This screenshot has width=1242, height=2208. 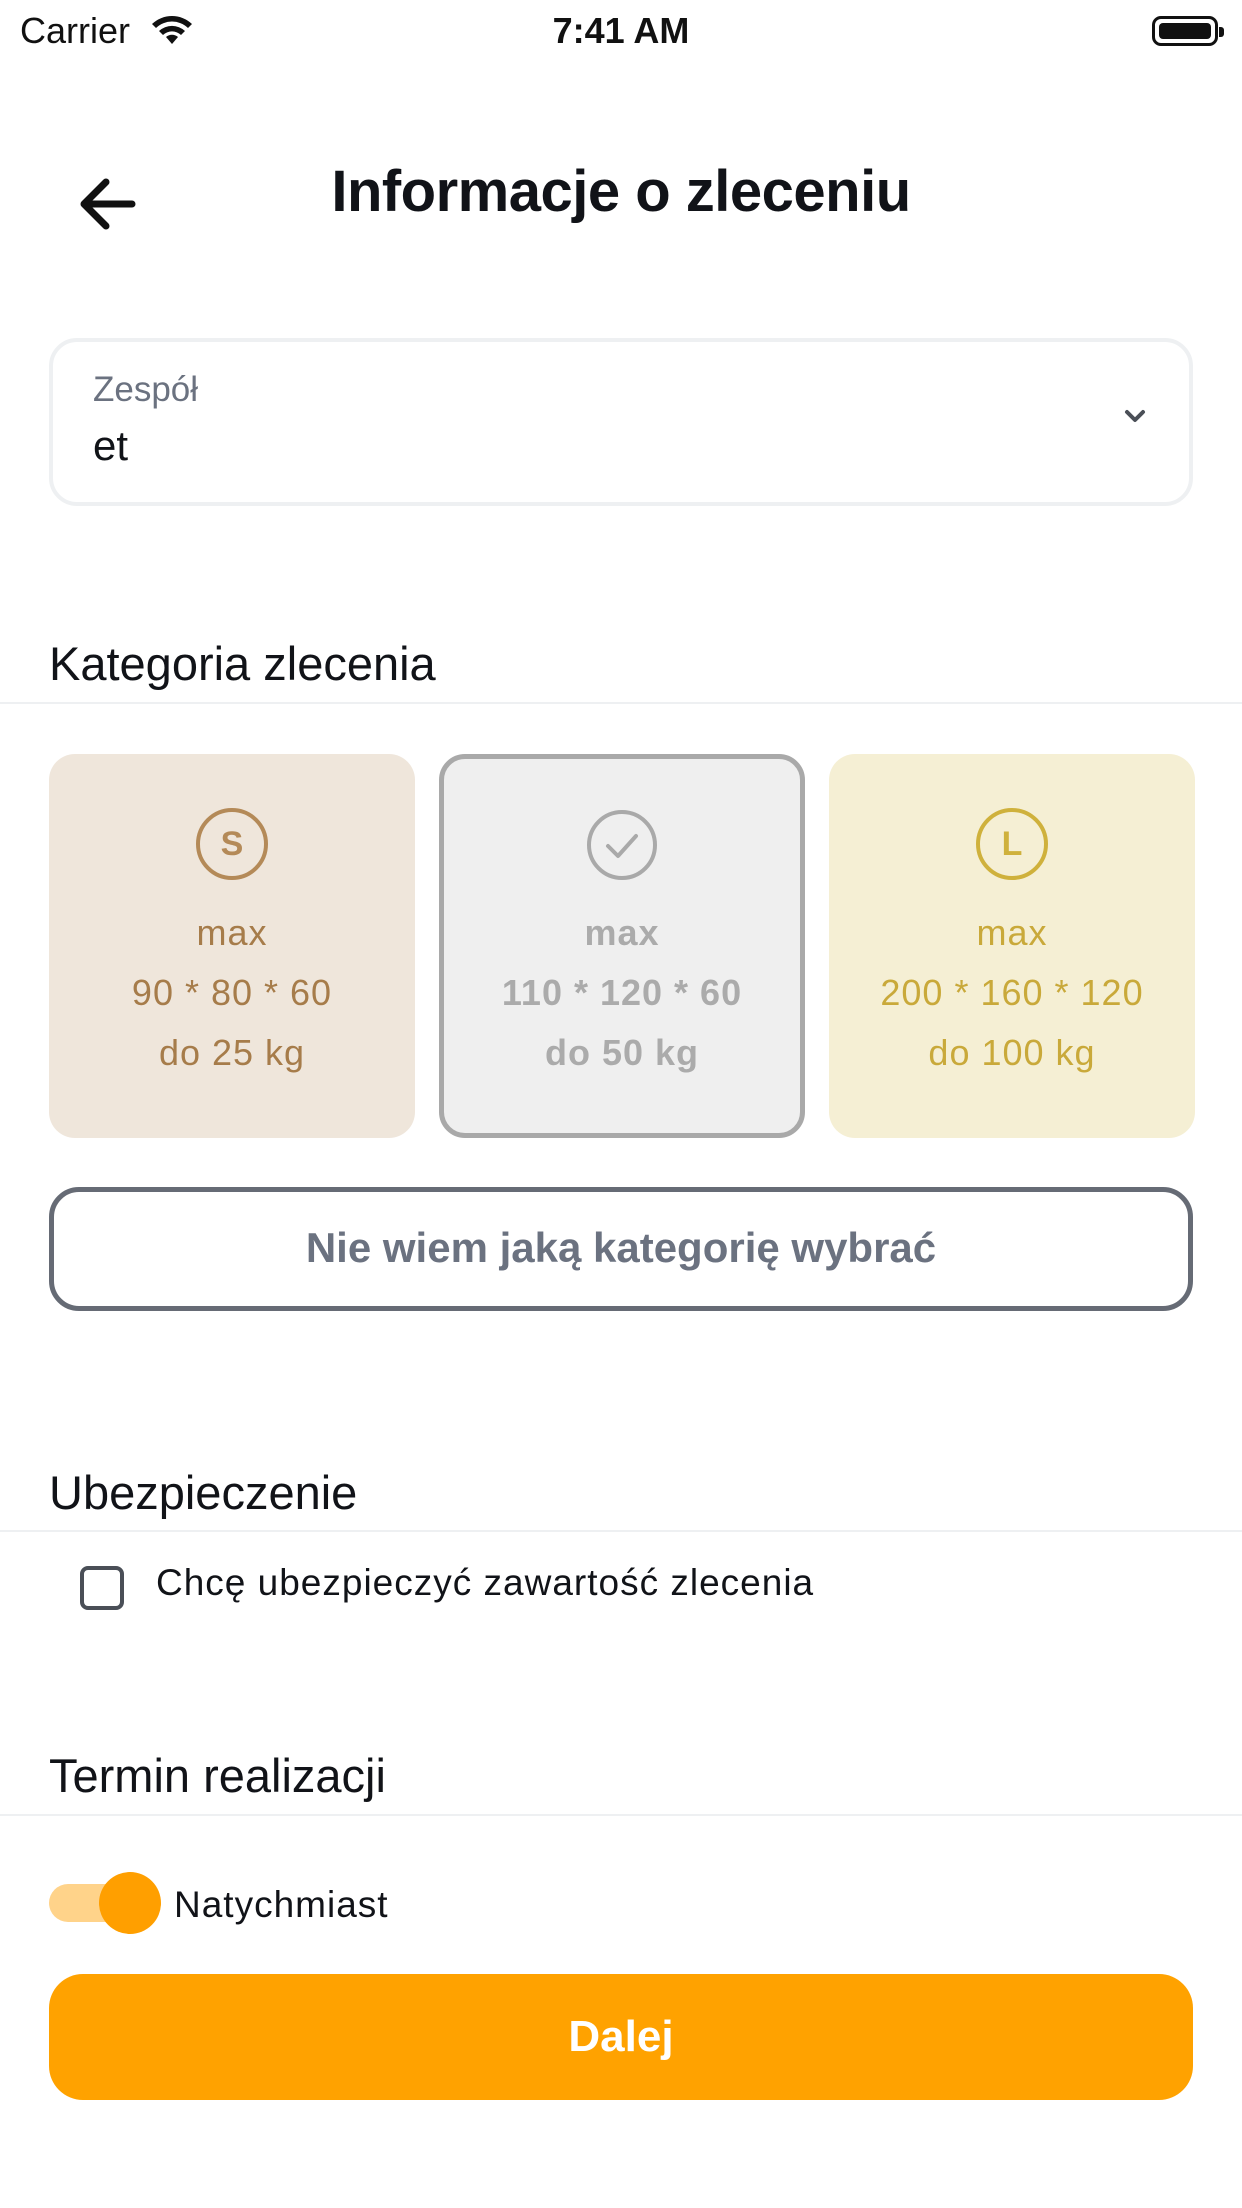 What do you see at coordinates (217, 1775) in the screenshot?
I see `deadline-section-title: Termin realizacji` at bounding box center [217, 1775].